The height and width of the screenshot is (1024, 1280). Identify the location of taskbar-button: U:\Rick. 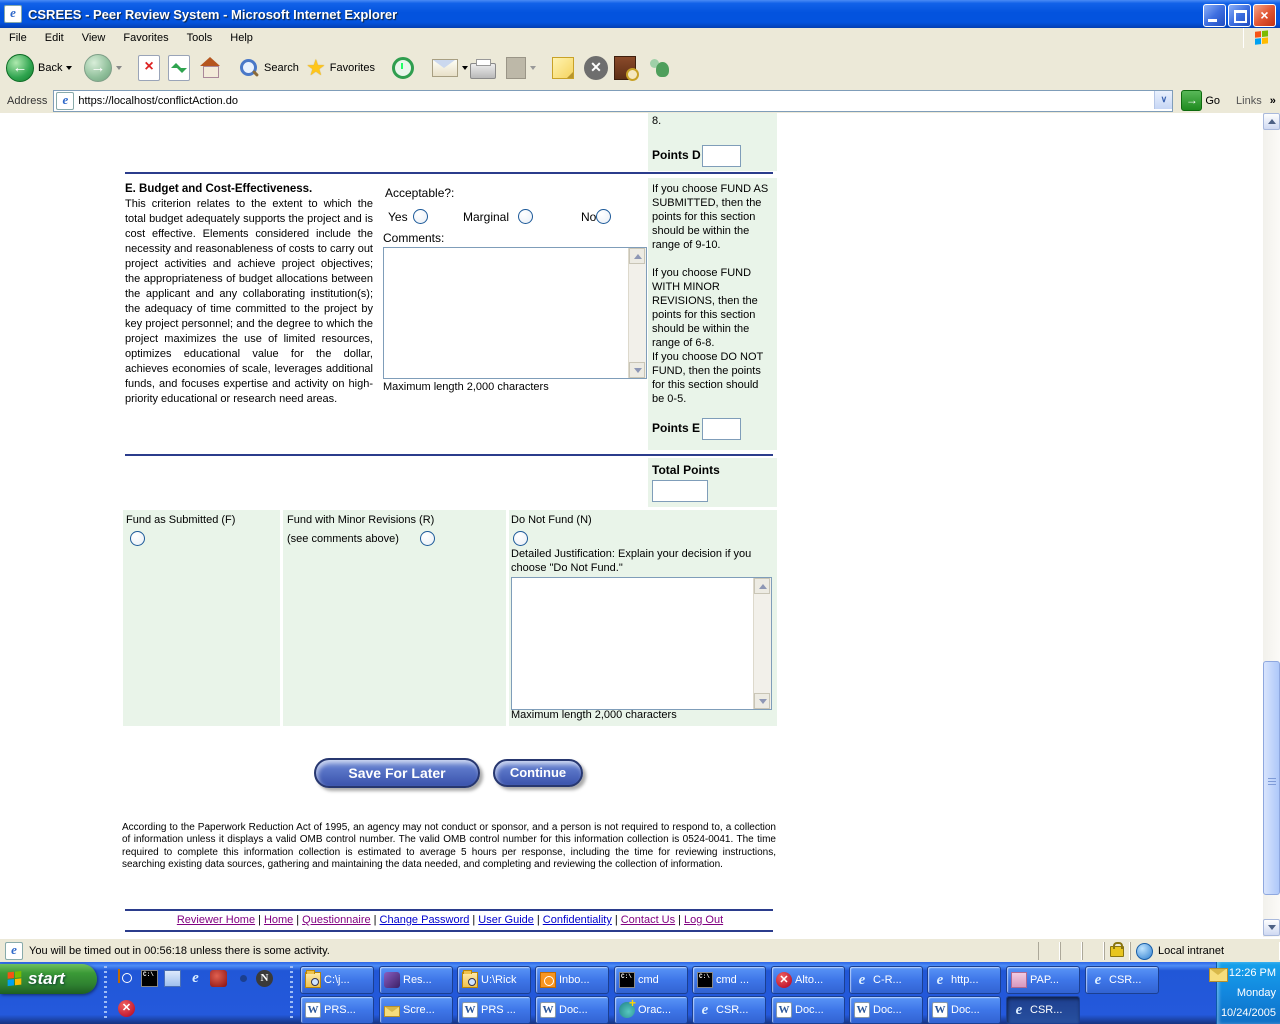
(494, 980).